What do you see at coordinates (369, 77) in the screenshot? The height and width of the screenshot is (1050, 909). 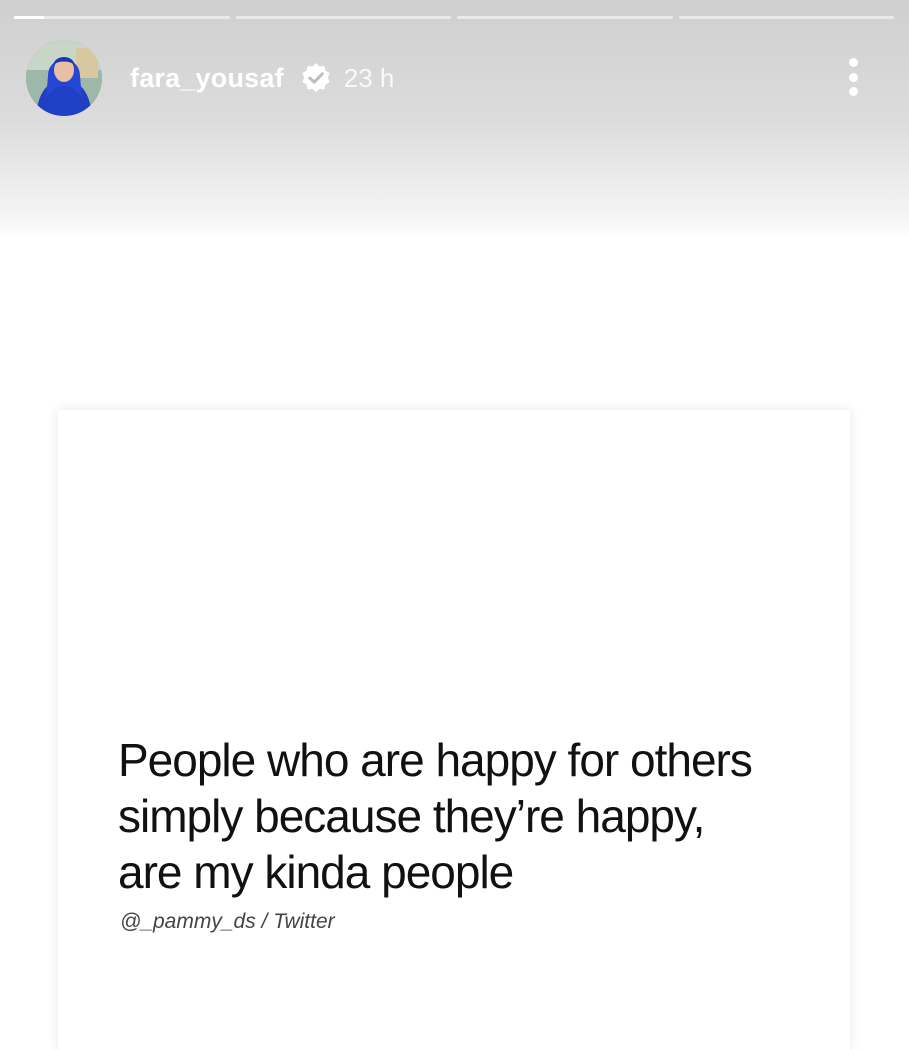 I see `time-ago: 23 h` at bounding box center [369, 77].